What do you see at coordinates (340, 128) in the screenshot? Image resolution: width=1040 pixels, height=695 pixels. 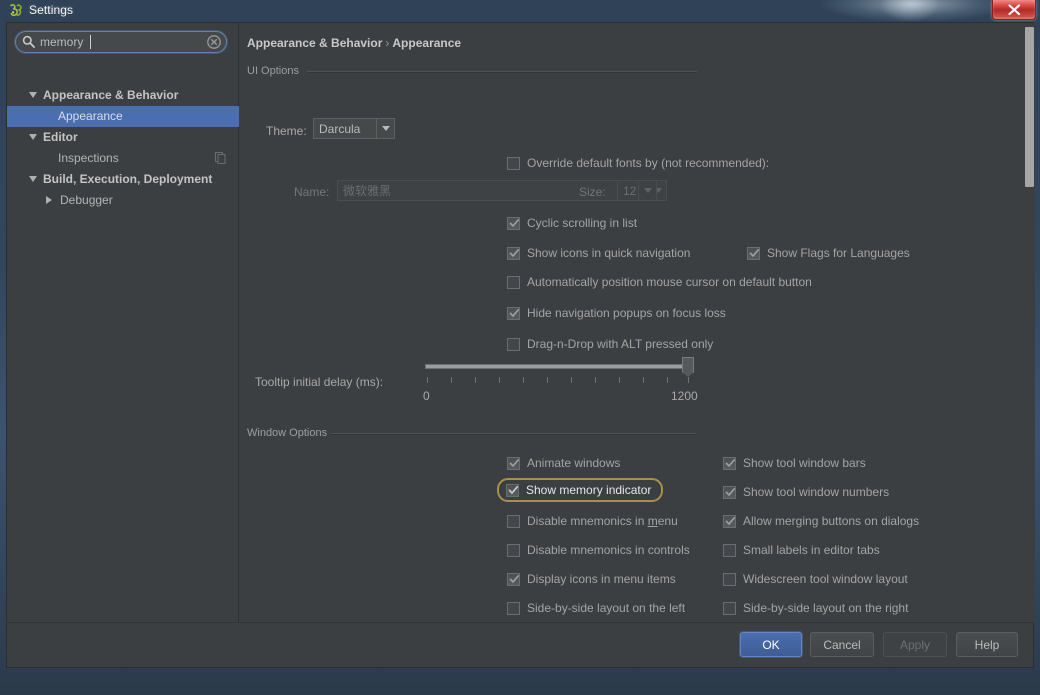 I see `theme-select-value: Darcula` at bounding box center [340, 128].